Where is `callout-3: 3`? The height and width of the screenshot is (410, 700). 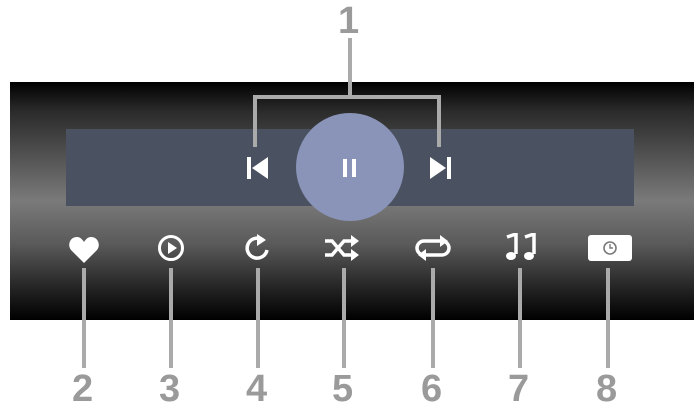 callout-3: 3 is located at coordinates (170, 389).